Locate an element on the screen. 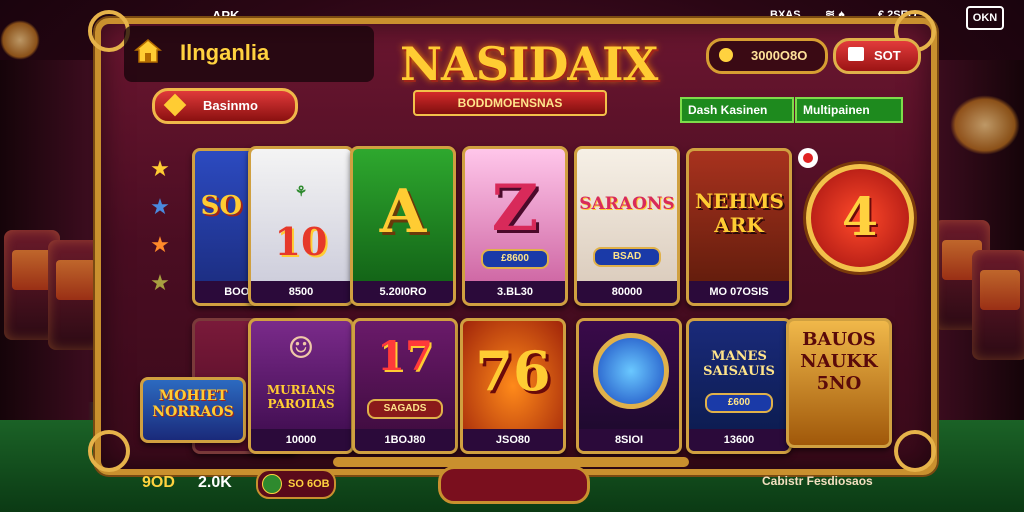  game-card: NEHMS ARK MO 07OSIS is located at coordinates (739, 227).